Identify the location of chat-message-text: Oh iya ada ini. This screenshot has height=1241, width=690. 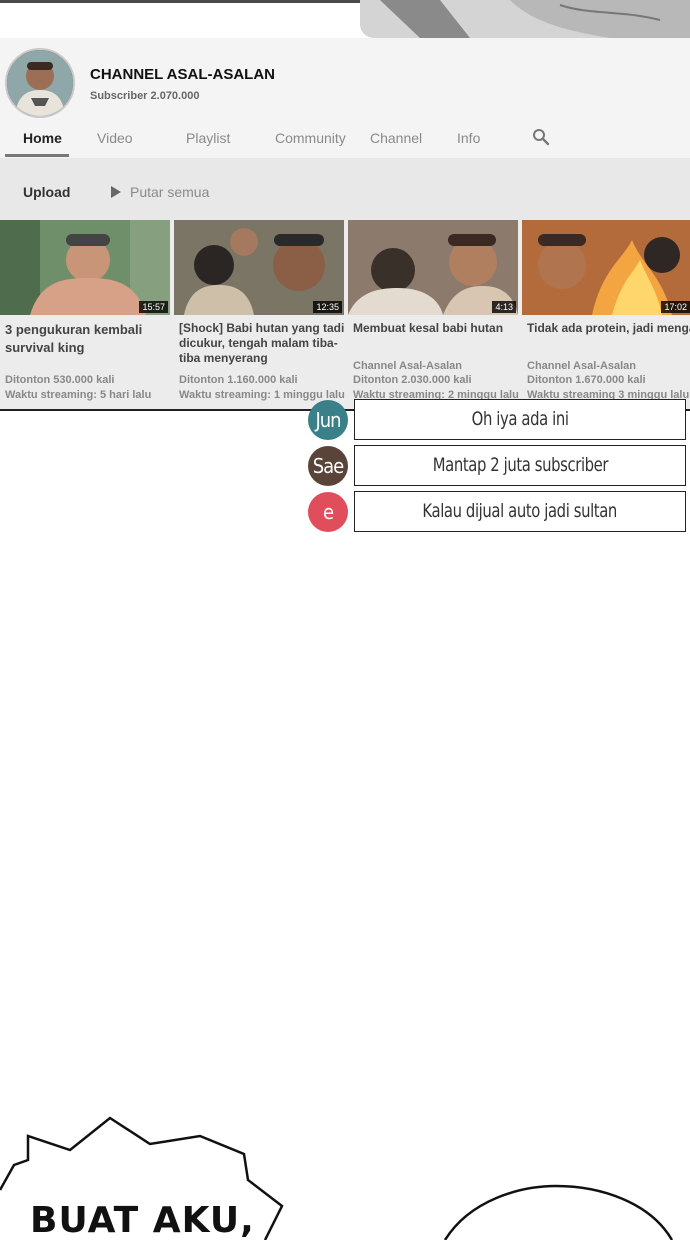
(520, 419).